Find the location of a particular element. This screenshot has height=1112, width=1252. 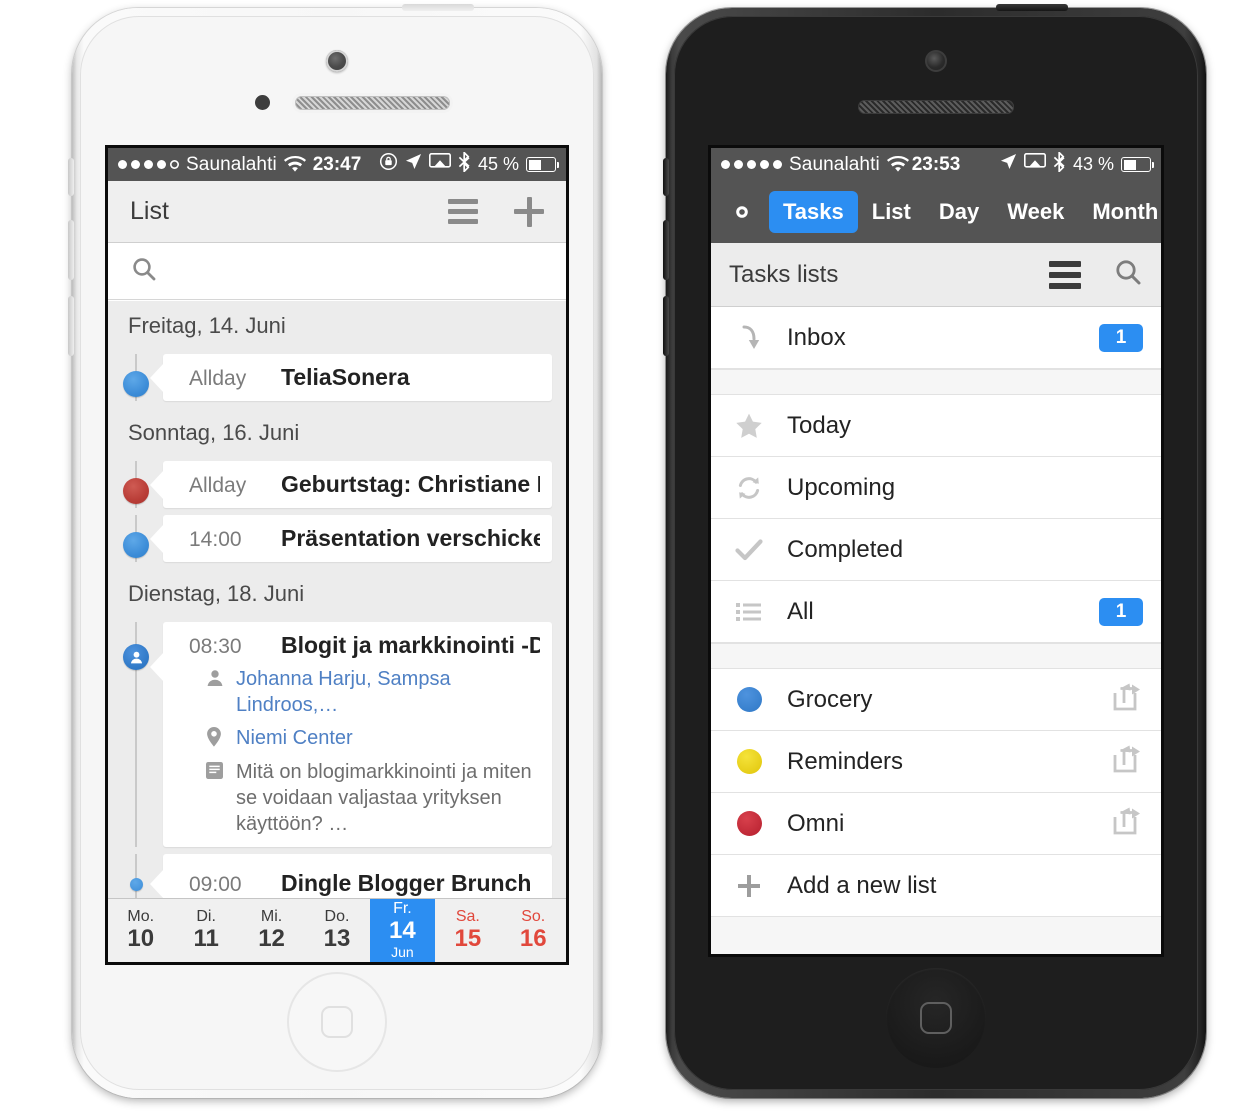

battery-percent: 43 % is located at coordinates (1093, 164).